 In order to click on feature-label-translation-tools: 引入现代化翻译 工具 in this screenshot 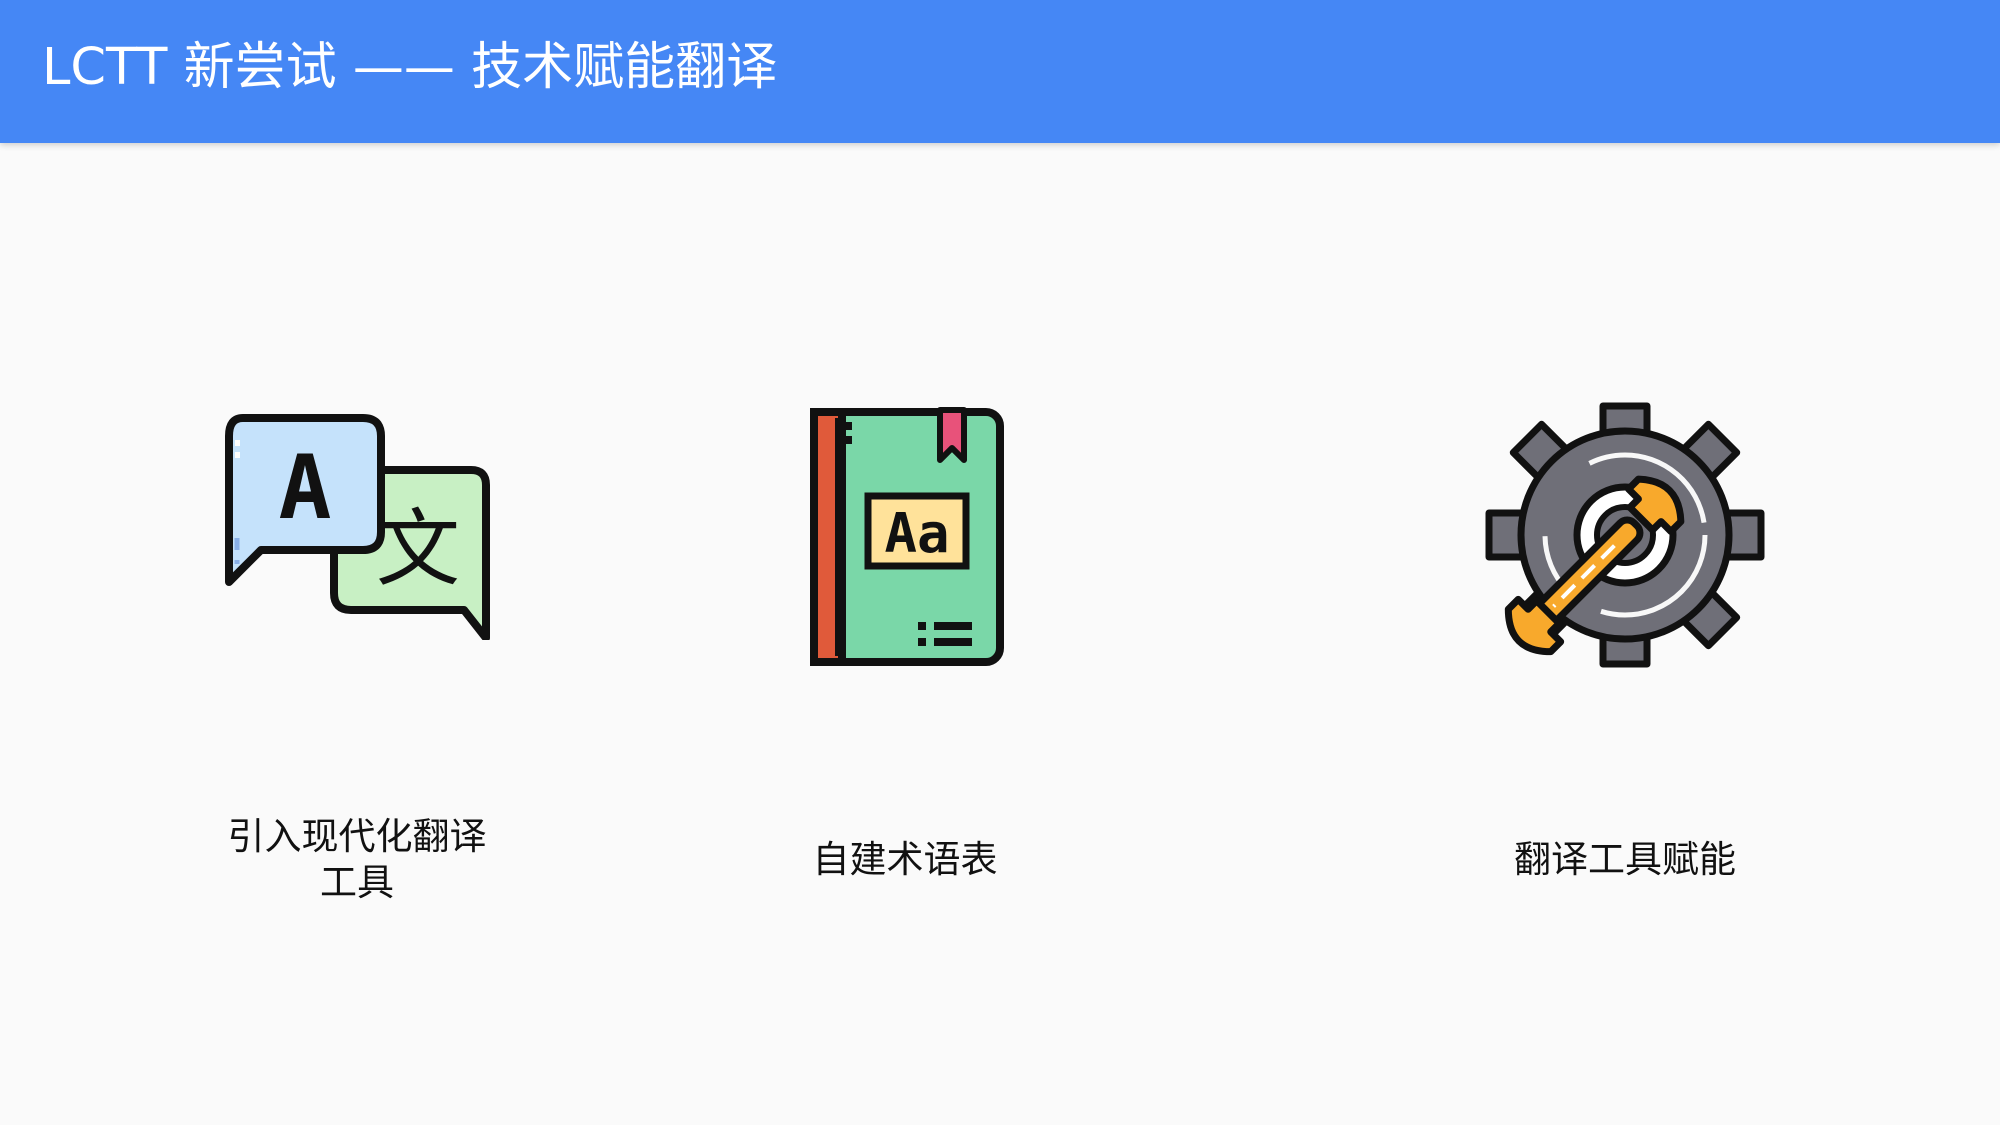, I will do `click(357, 859)`.